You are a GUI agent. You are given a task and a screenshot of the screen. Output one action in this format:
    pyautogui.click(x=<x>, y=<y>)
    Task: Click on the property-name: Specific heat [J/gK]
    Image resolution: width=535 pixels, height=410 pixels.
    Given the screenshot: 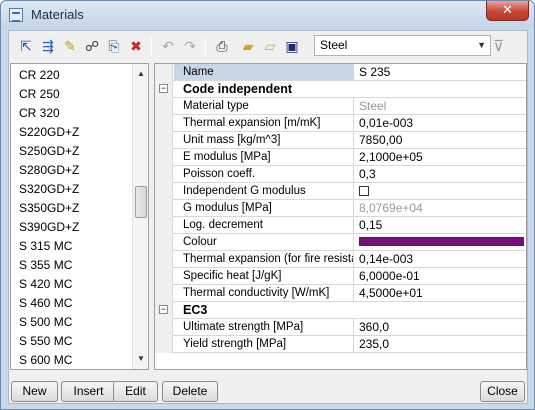 What is the action you would take?
    pyautogui.click(x=264, y=276)
    